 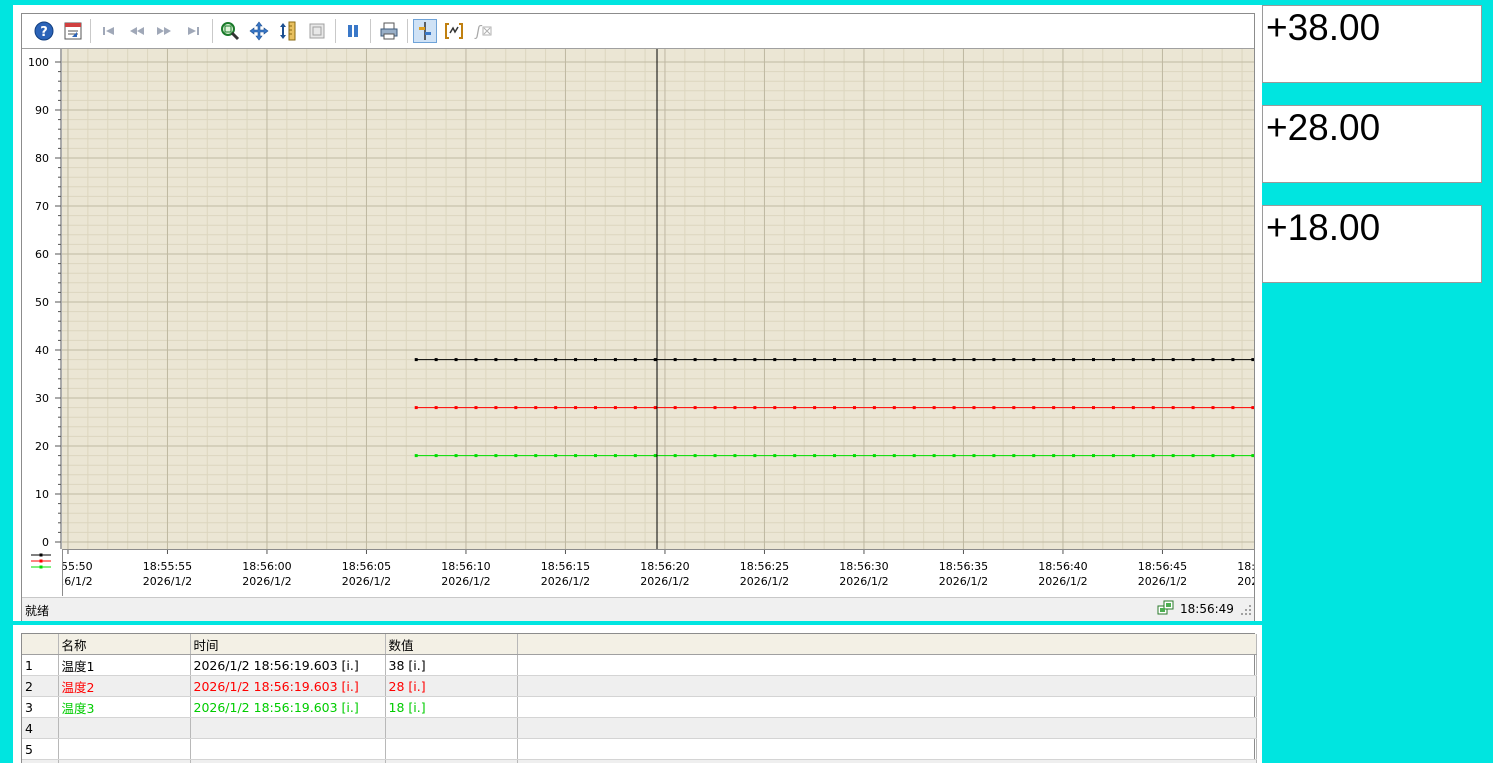 I want to click on value-display-text: +18.00, so click(x=1323, y=227).